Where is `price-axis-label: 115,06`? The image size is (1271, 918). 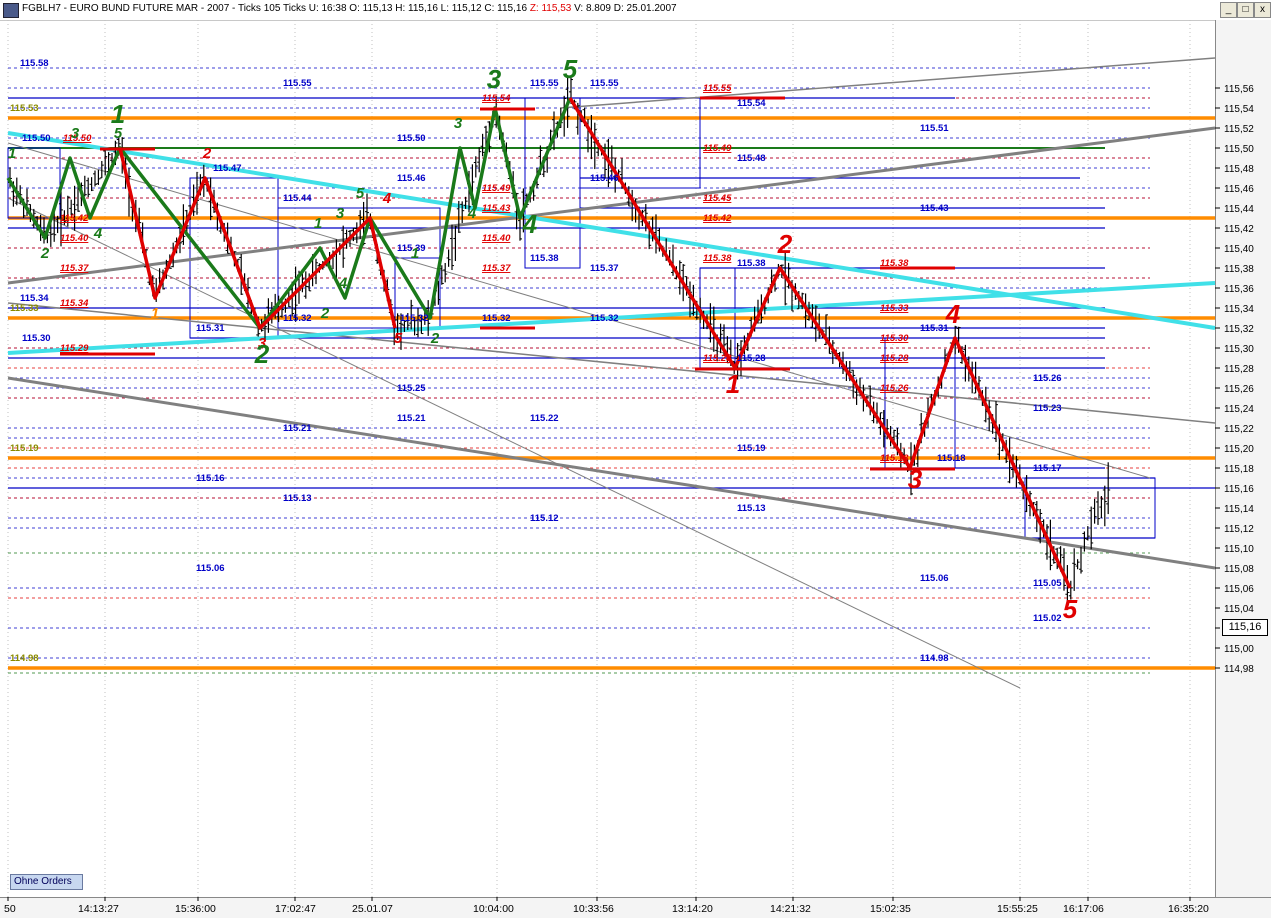
price-axis-label: 115,06 is located at coordinates (1239, 589).